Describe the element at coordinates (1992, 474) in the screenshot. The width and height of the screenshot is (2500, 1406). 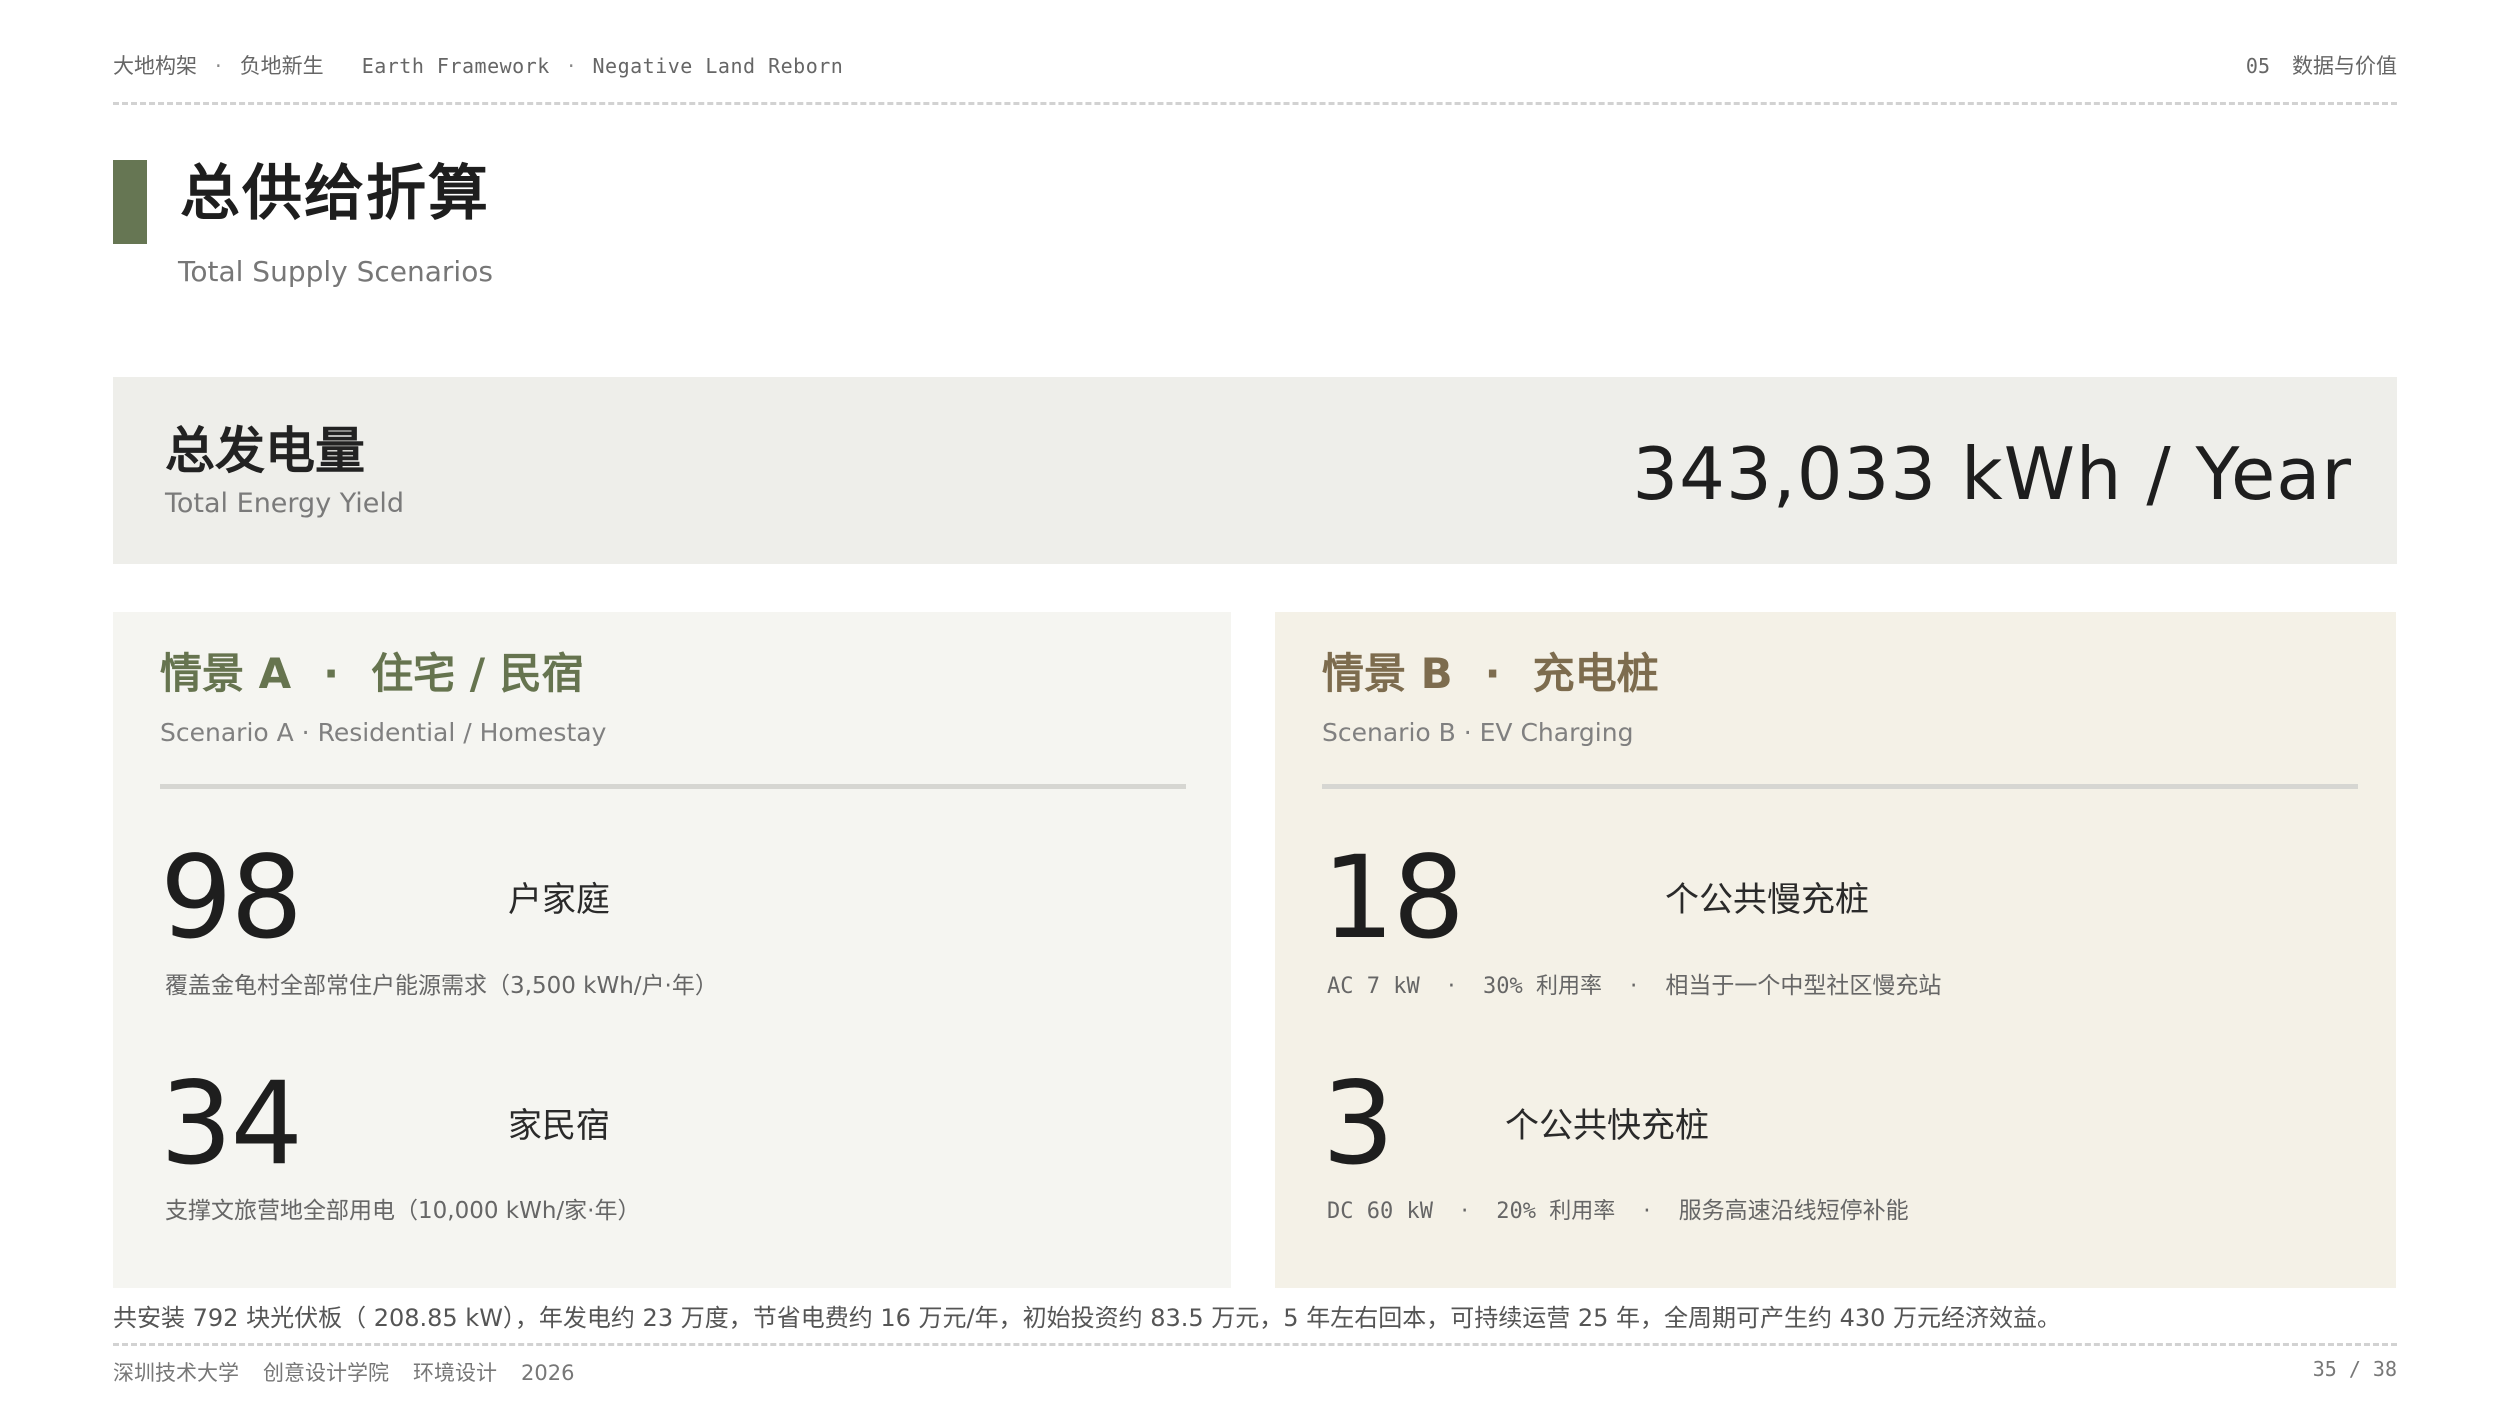
I see `total-yield-value: 343,033 kWh / Year` at that location.